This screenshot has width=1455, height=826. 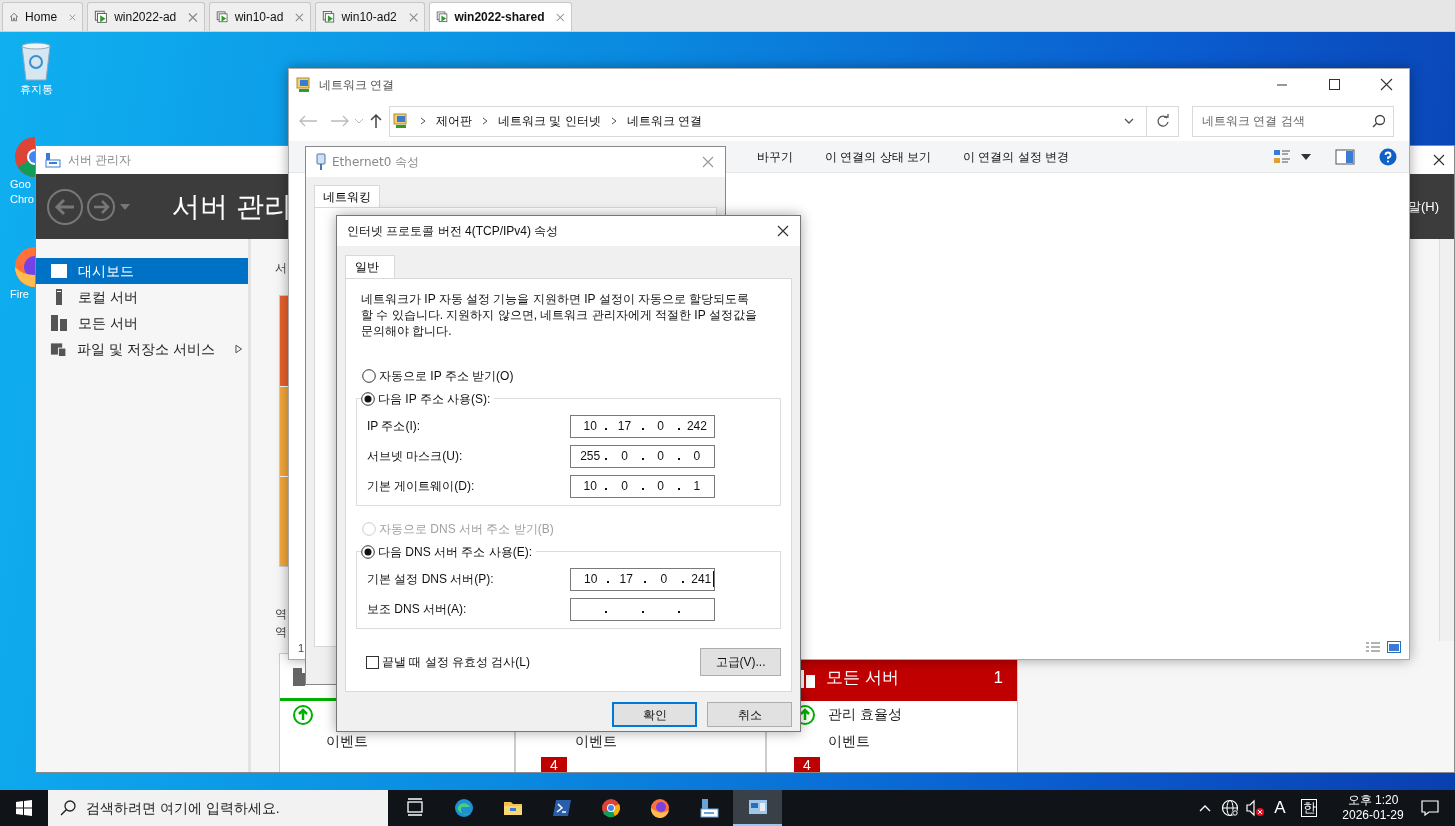 I want to click on help-icon, so click(x=1388, y=156).